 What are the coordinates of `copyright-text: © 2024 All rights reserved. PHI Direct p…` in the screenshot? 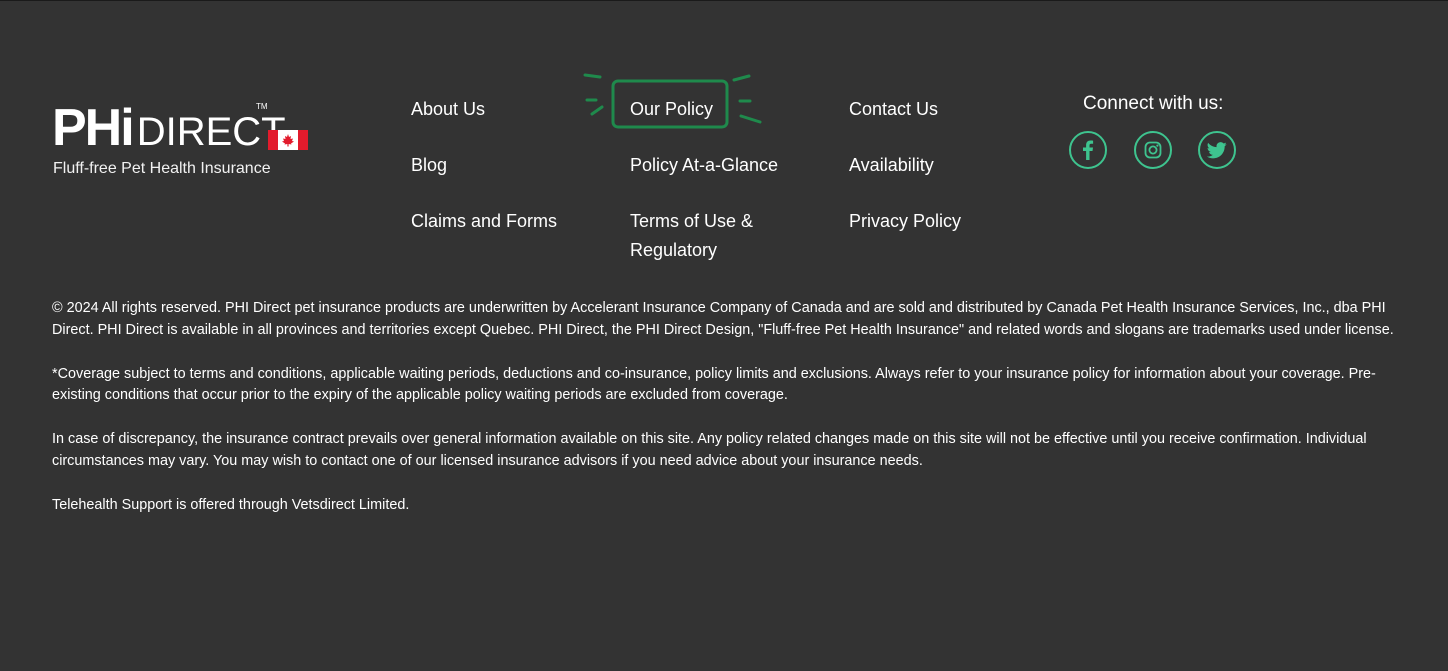 It's located at (723, 319).